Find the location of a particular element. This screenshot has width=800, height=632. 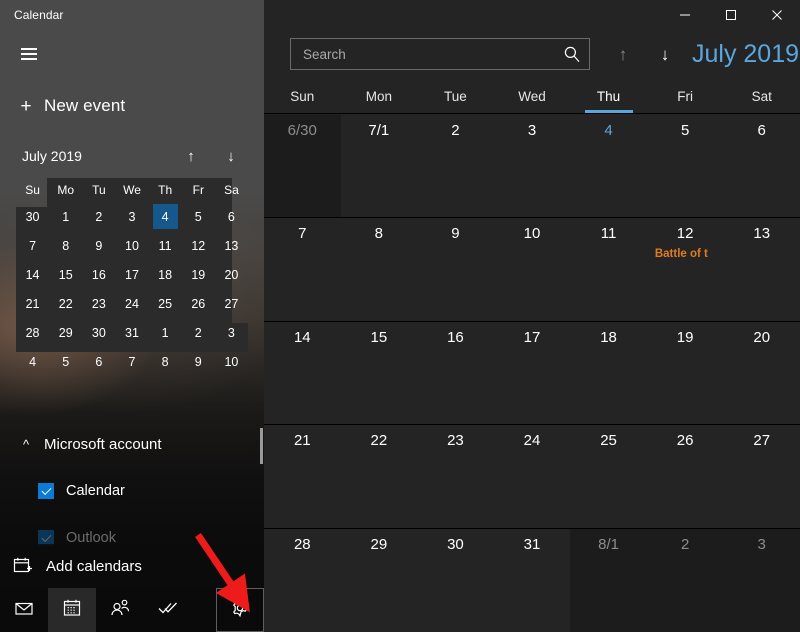

day-cell: 11 is located at coordinates (608, 269).